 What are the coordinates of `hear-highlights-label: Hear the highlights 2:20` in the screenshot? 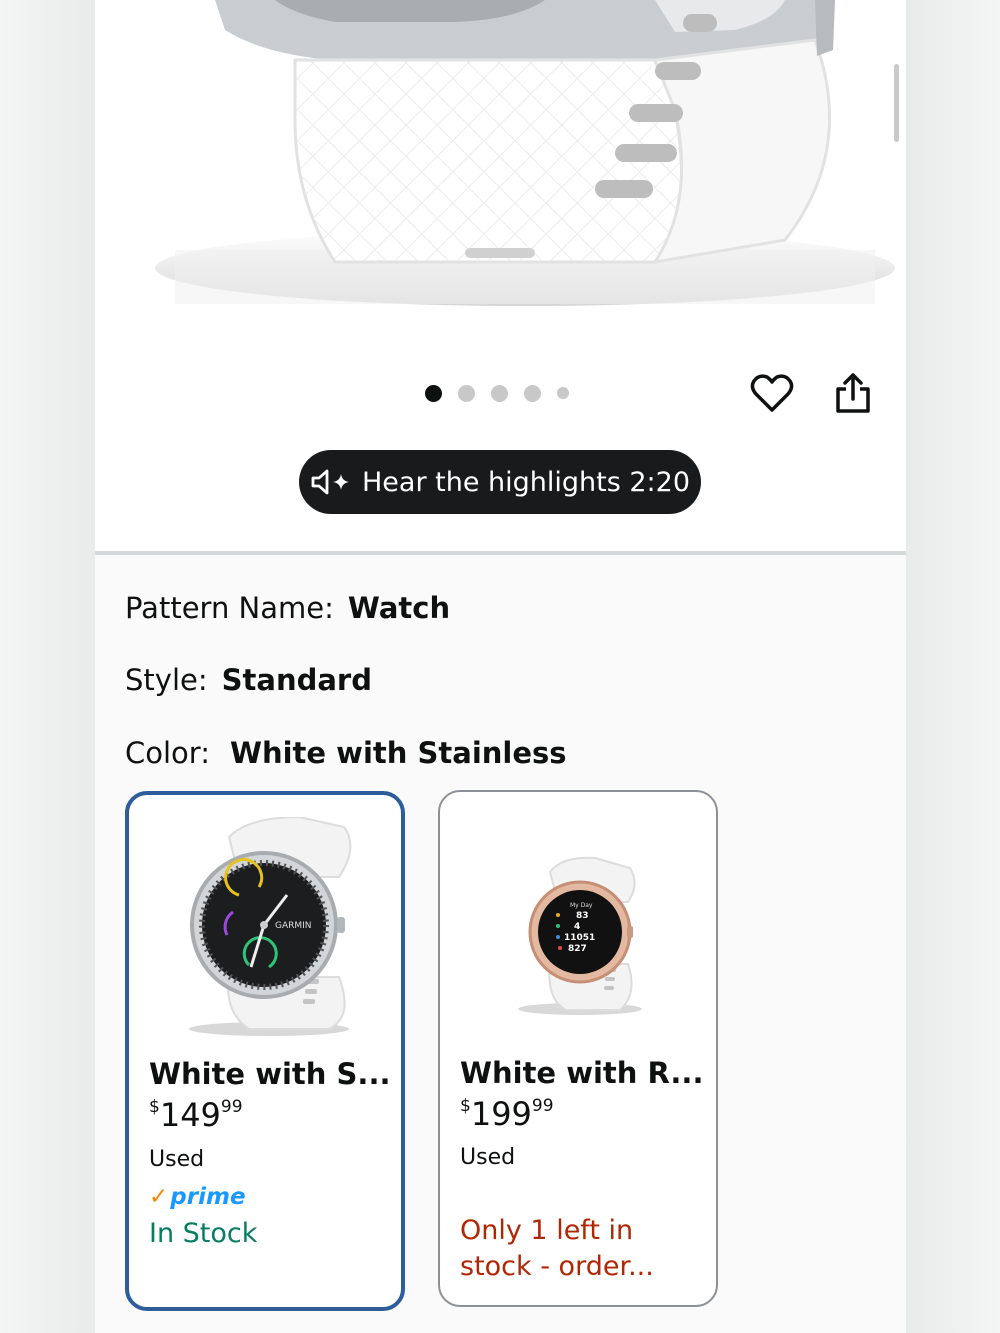 It's located at (526, 482).